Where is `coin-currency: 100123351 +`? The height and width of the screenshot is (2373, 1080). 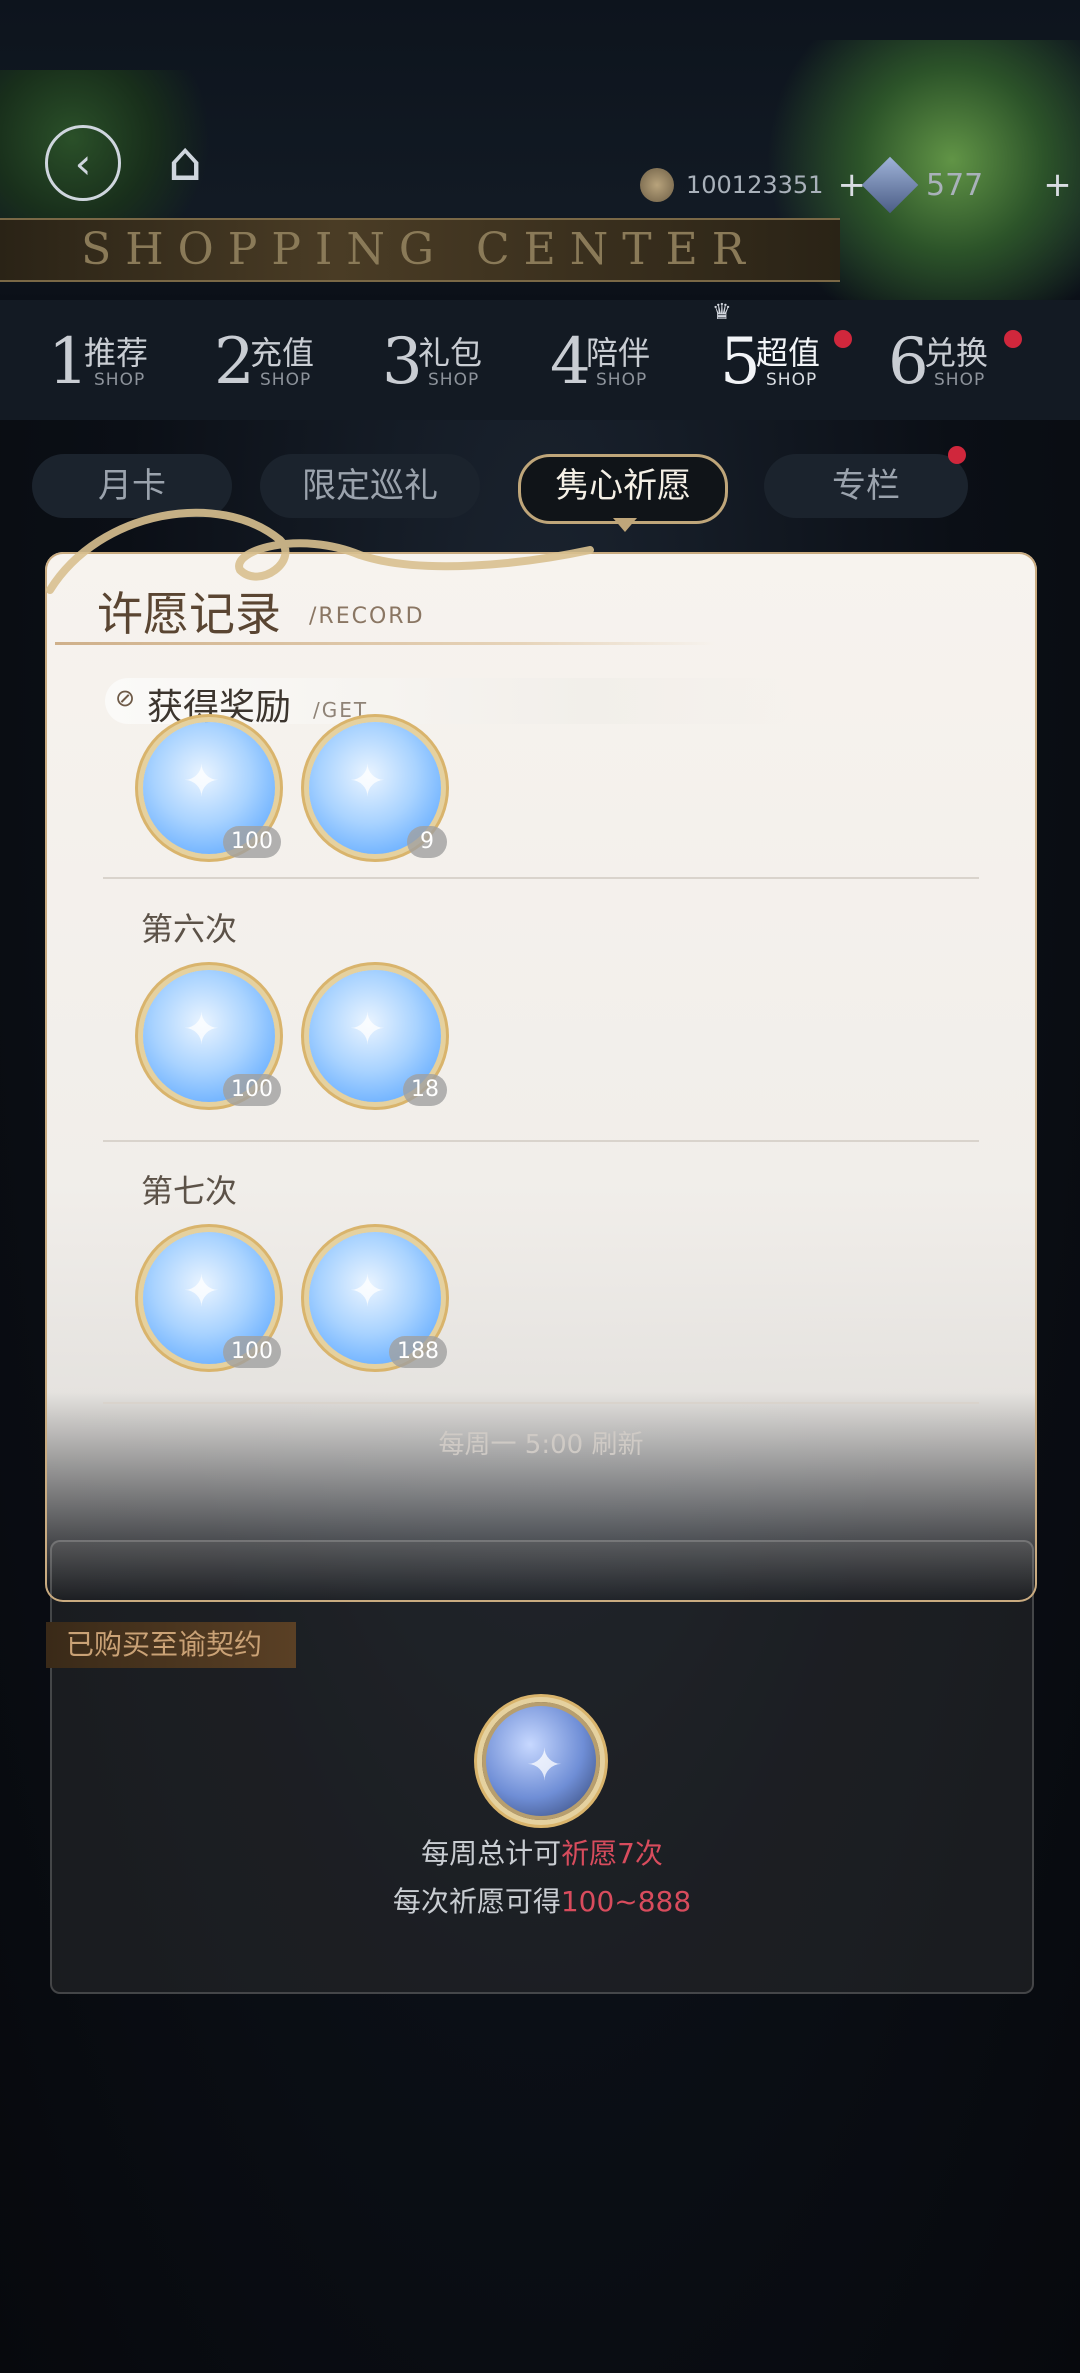 coin-currency: 100123351 + is located at coordinates (753, 185).